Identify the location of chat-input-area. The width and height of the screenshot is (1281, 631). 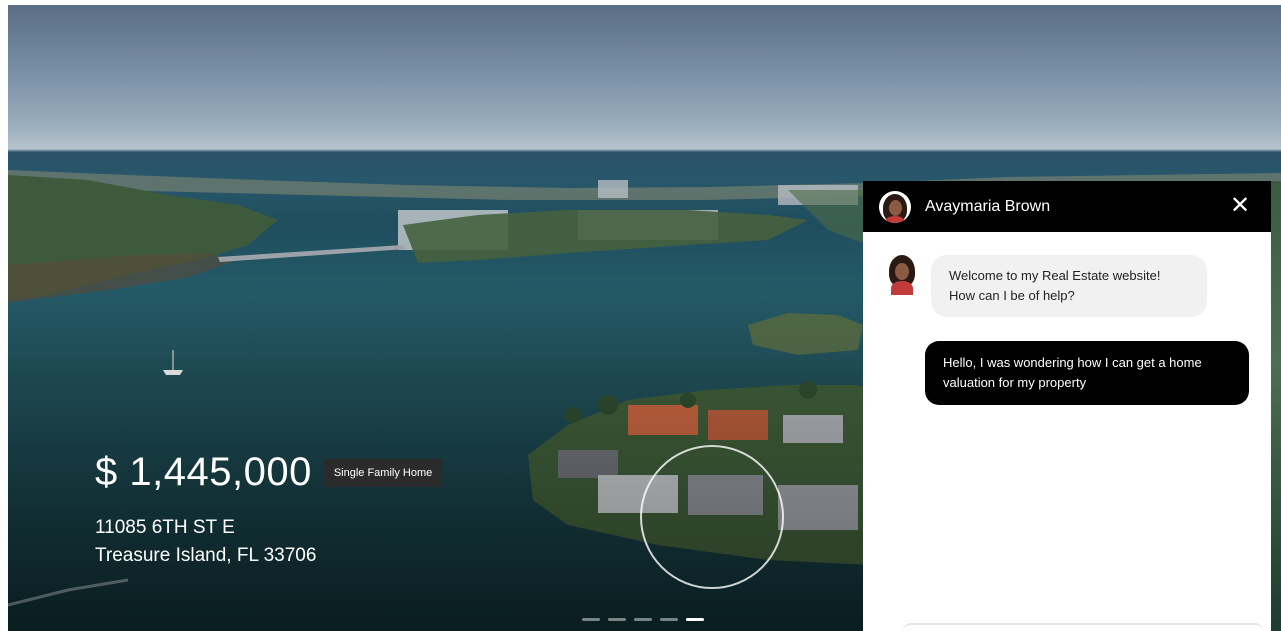
(1083, 627).